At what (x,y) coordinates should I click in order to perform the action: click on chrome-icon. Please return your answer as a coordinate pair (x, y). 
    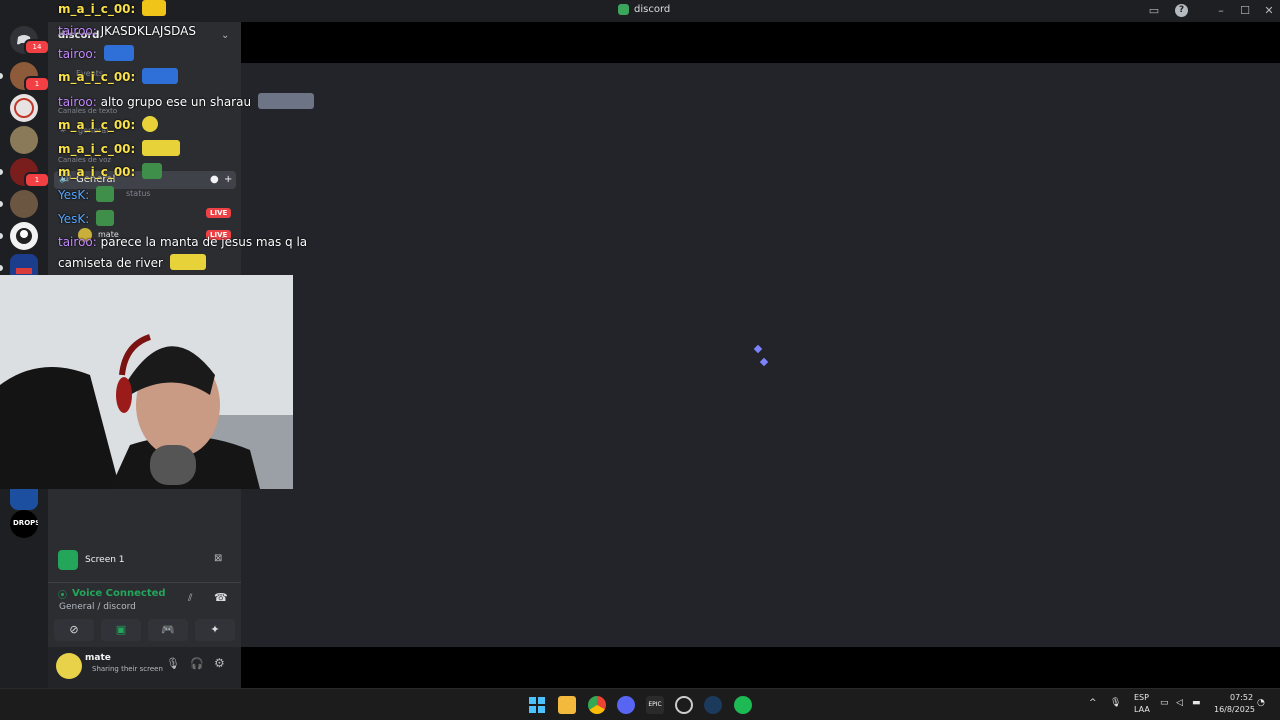
    Looking at the image, I should click on (597, 705).